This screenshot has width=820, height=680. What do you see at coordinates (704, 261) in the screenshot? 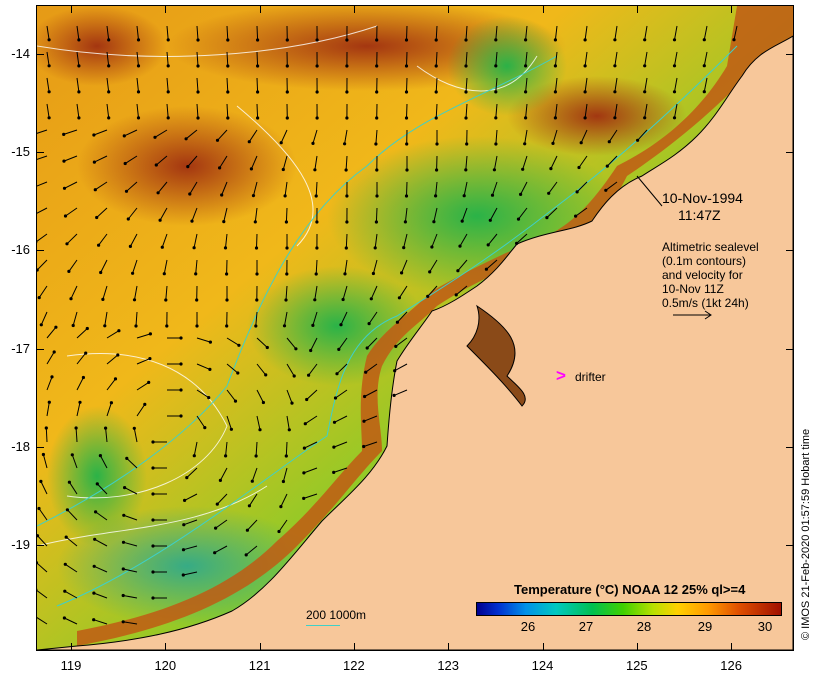
I see `legend-line: (0.1m contours)` at bounding box center [704, 261].